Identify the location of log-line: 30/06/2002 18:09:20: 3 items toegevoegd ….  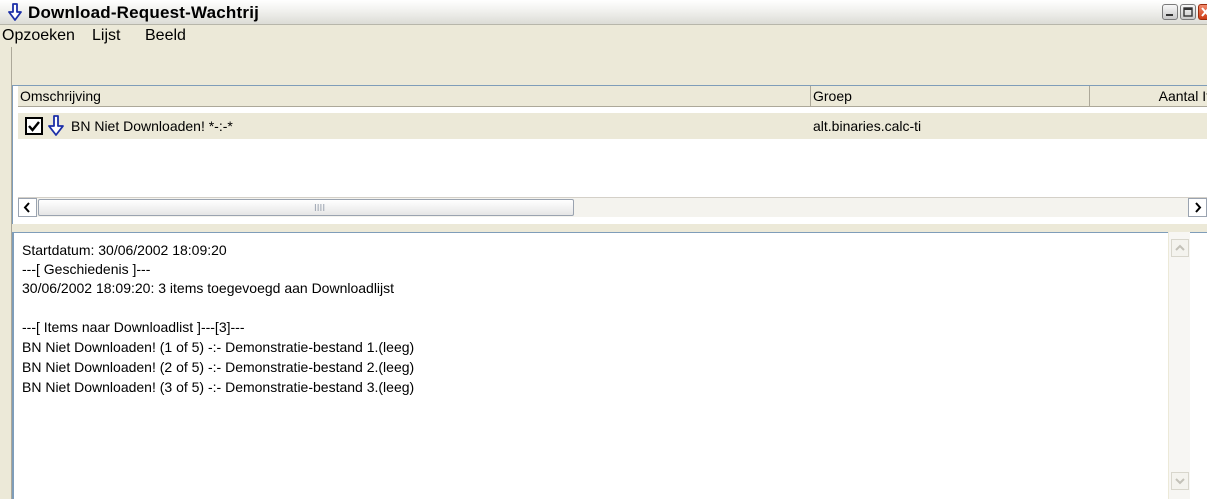
(208, 288).